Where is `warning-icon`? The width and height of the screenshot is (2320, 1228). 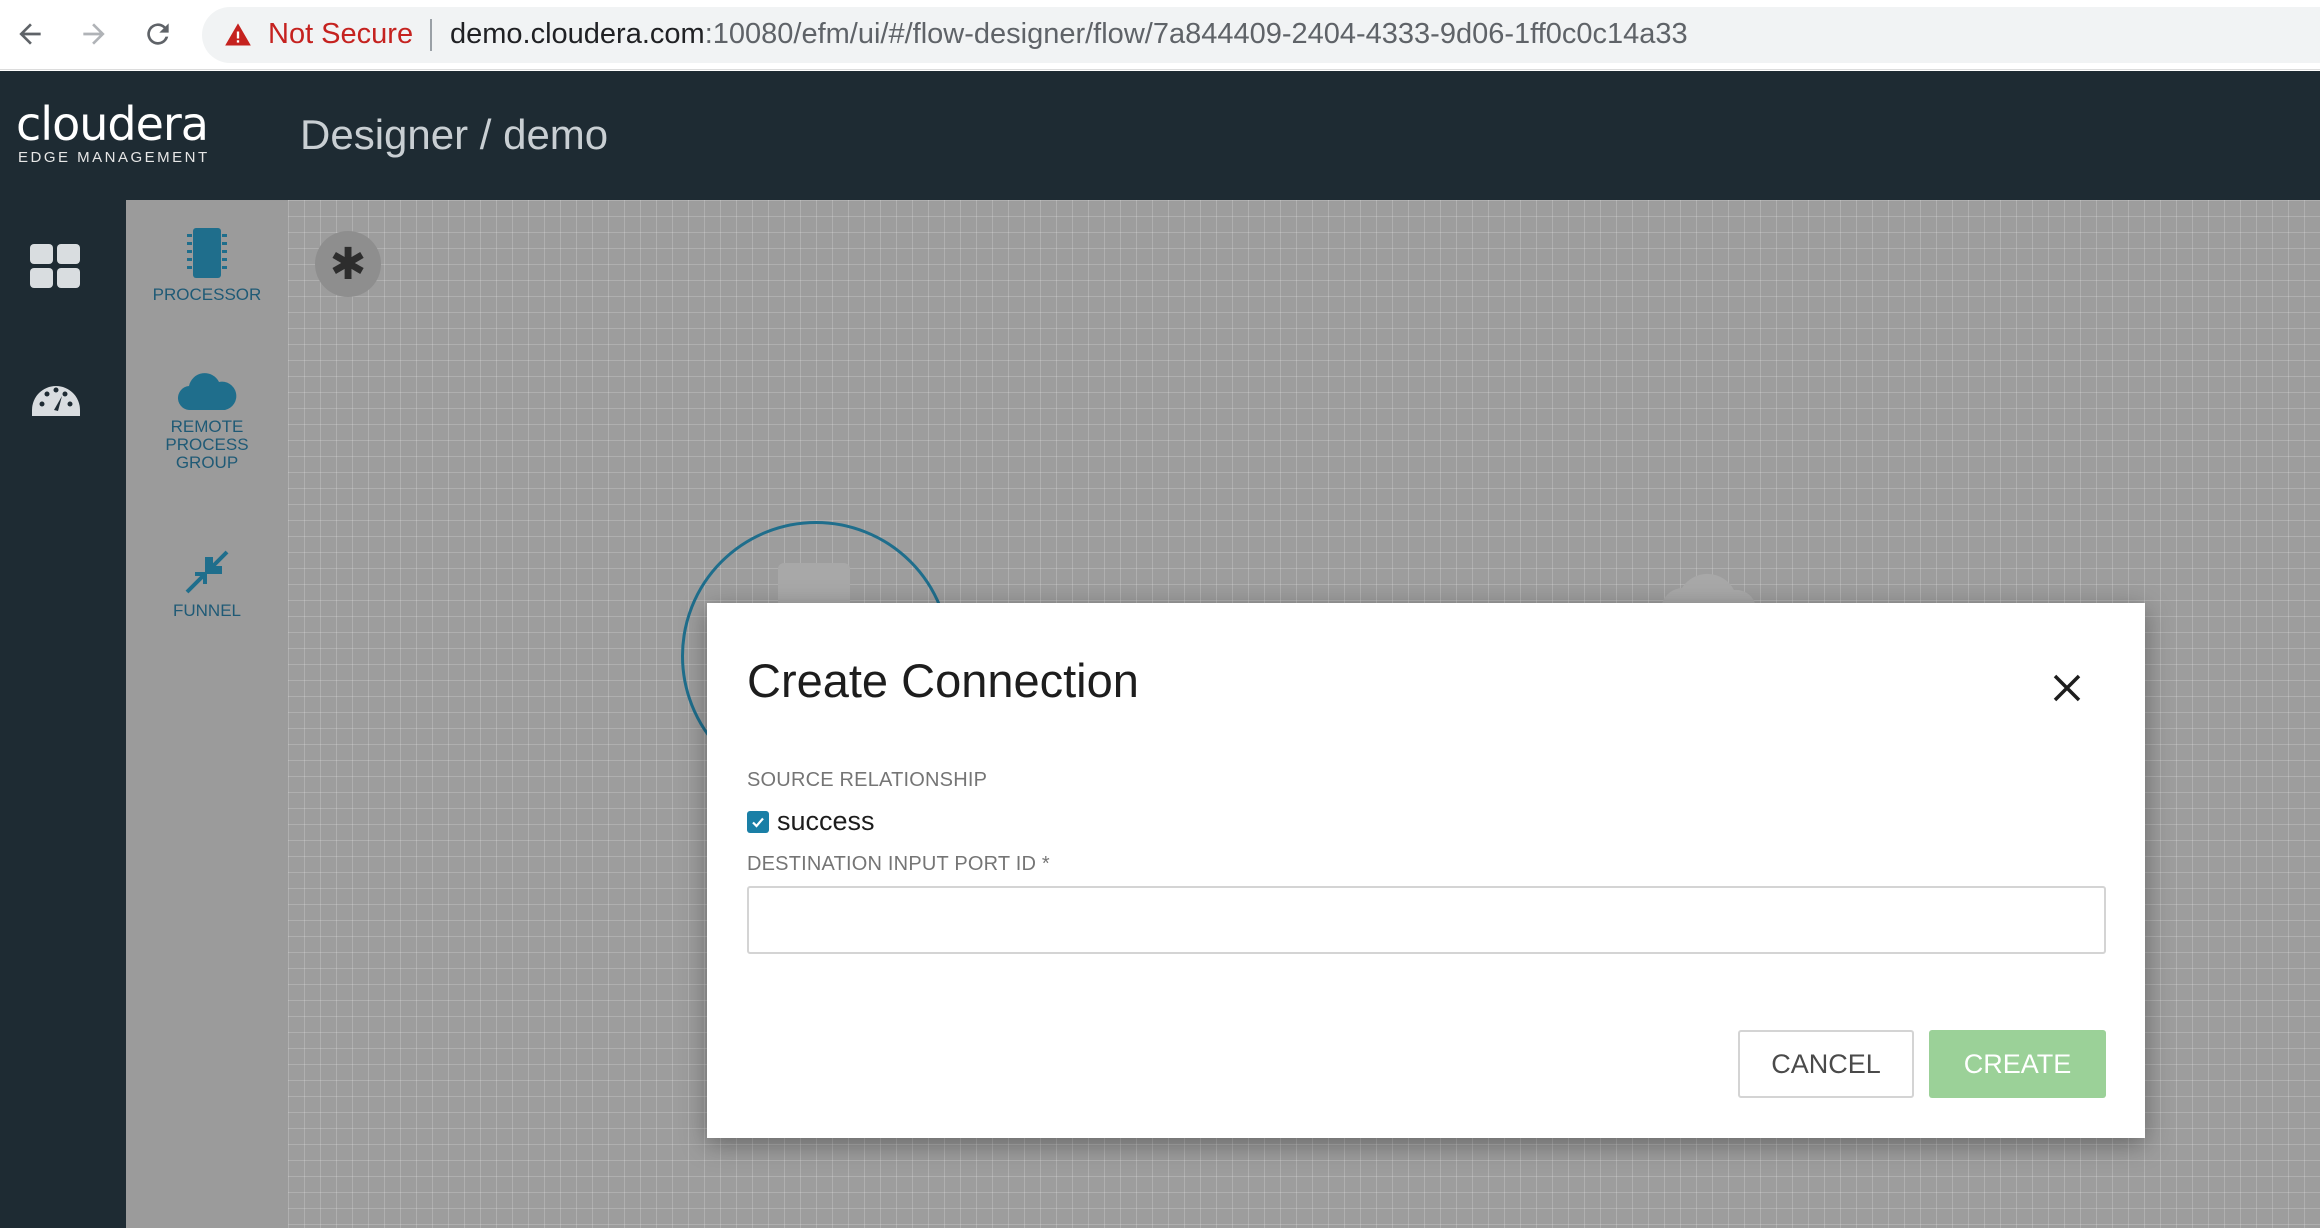
warning-icon is located at coordinates (238, 34).